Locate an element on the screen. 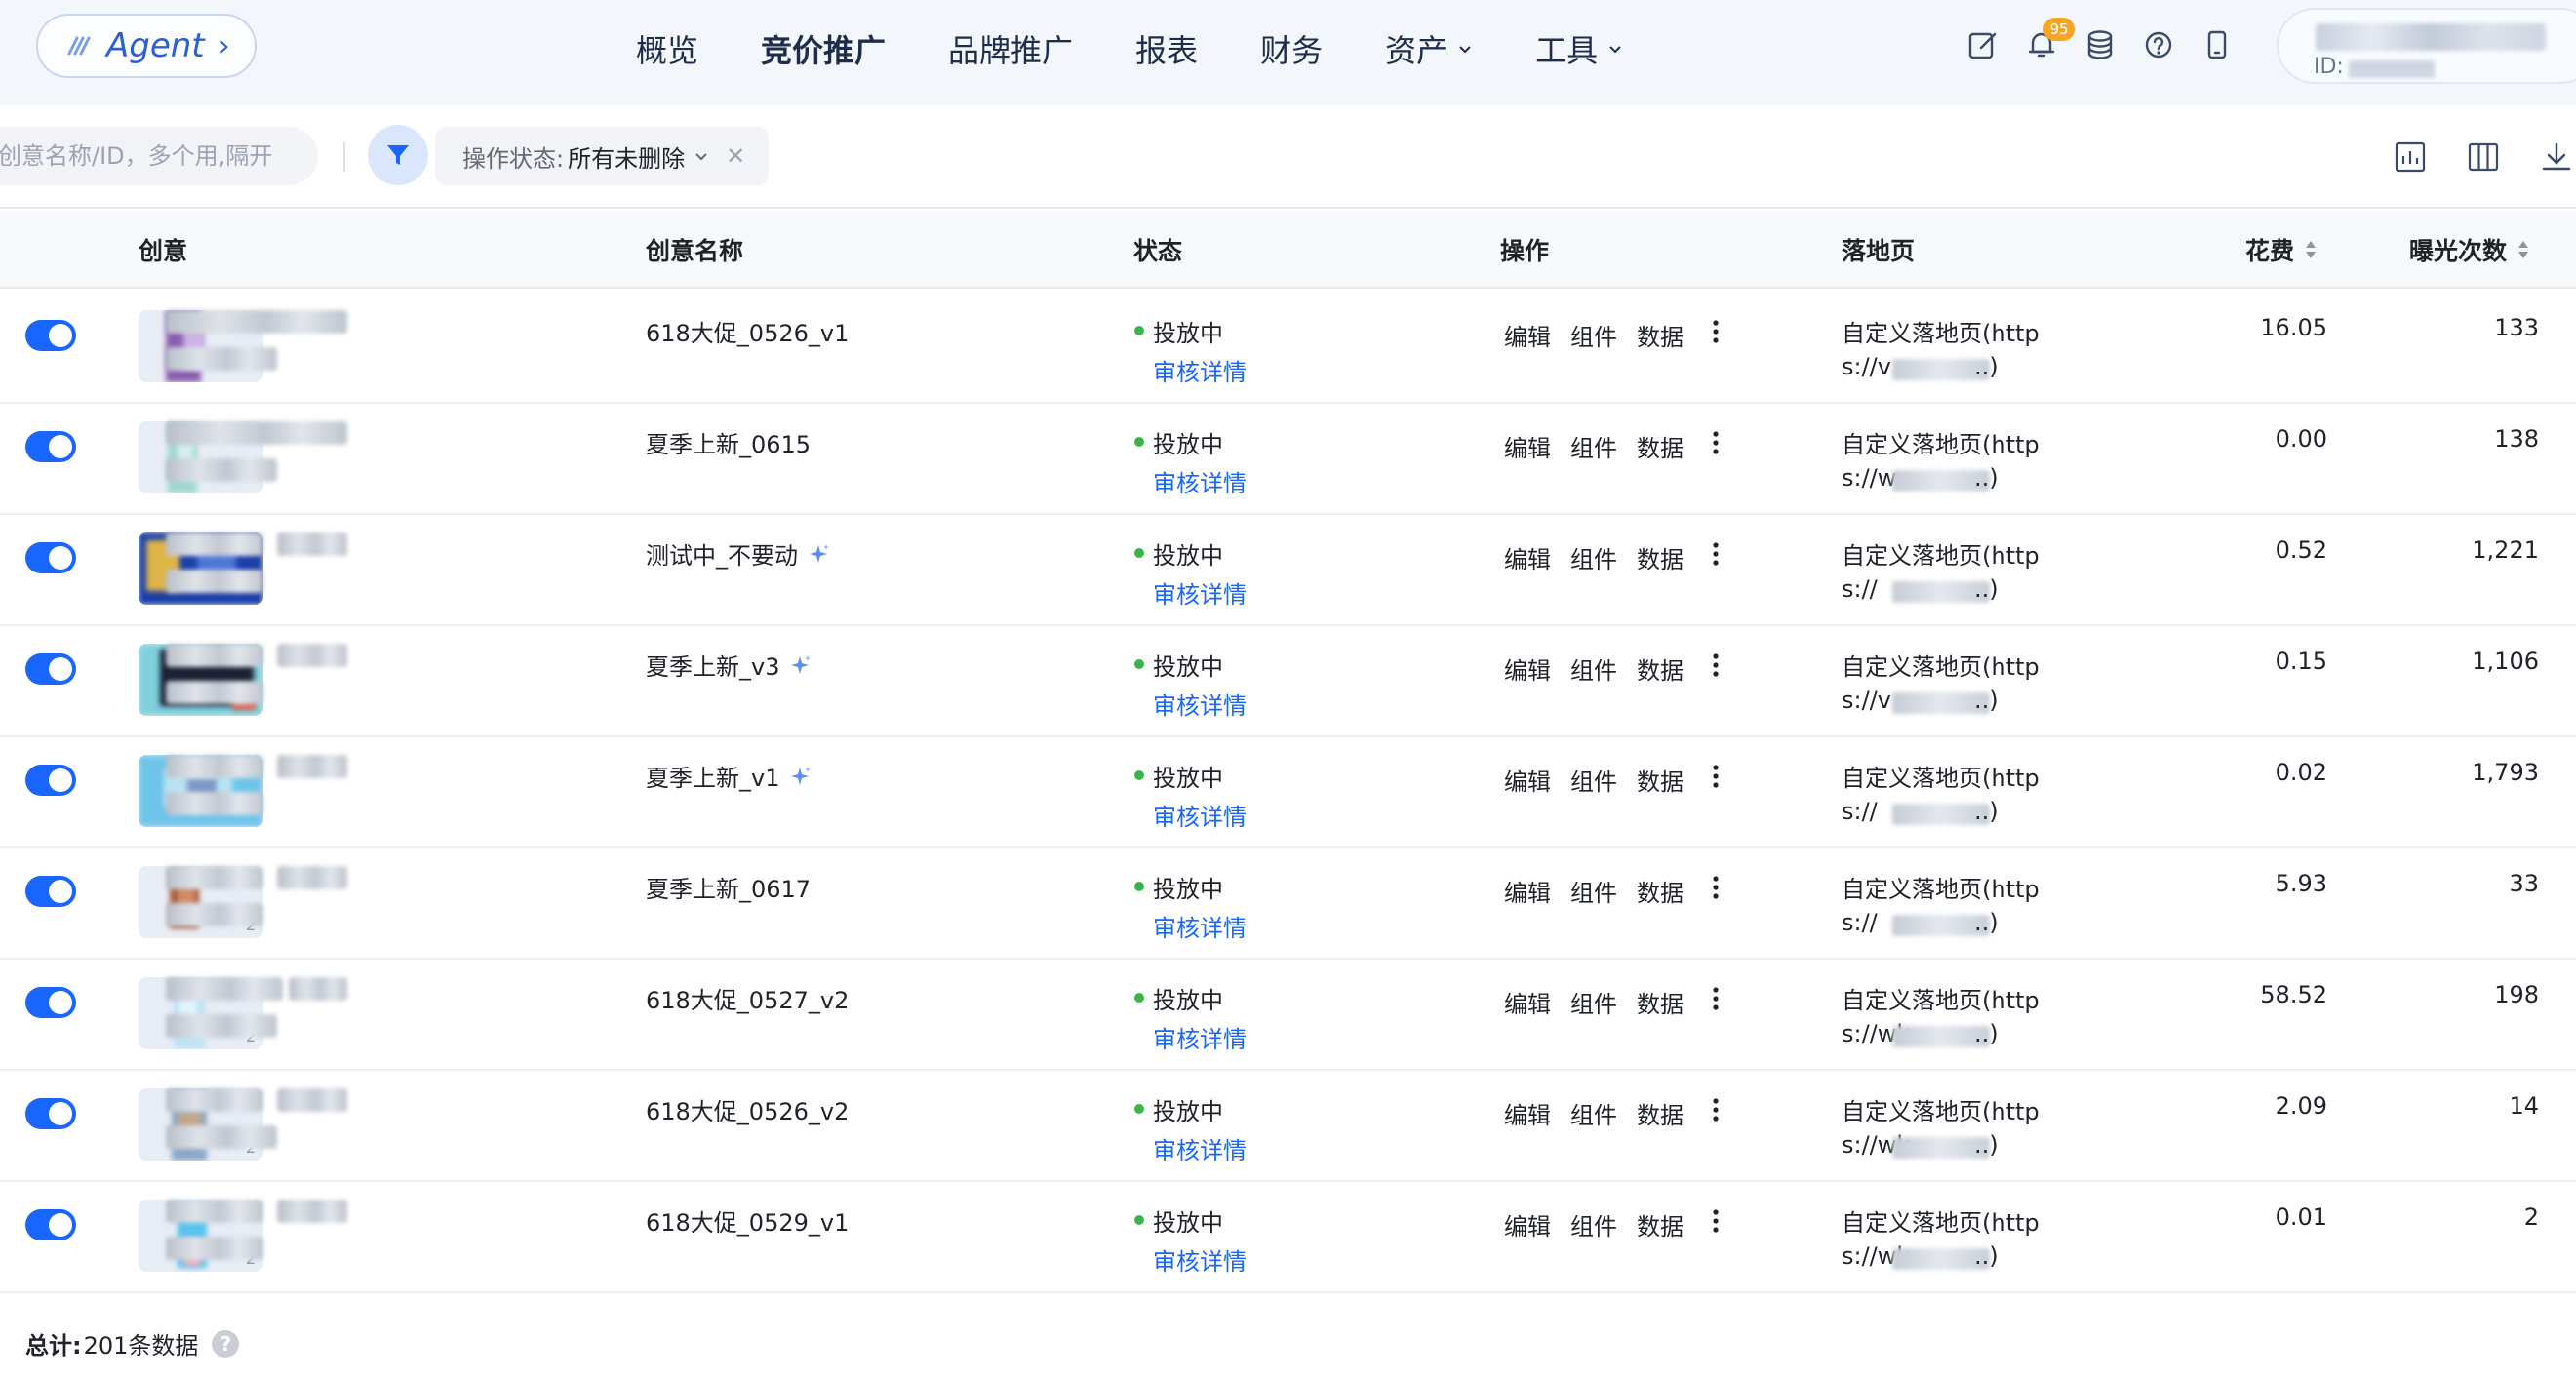 The height and width of the screenshot is (1378, 2576). creative-name: 夏季上新_v1 is located at coordinates (729, 776).